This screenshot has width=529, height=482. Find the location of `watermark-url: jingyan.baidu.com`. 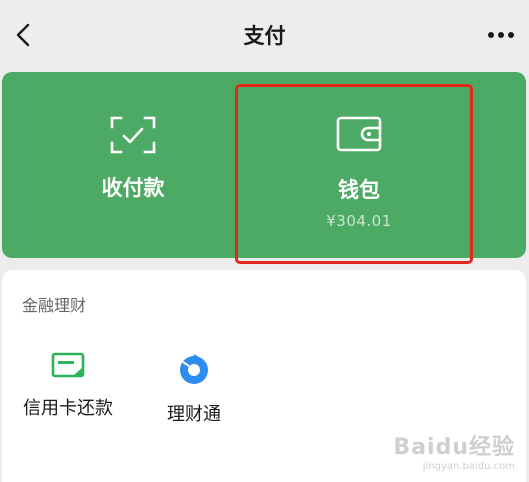

watermark-url: jingyan.baidu.com is located at coordinates (468, 466).